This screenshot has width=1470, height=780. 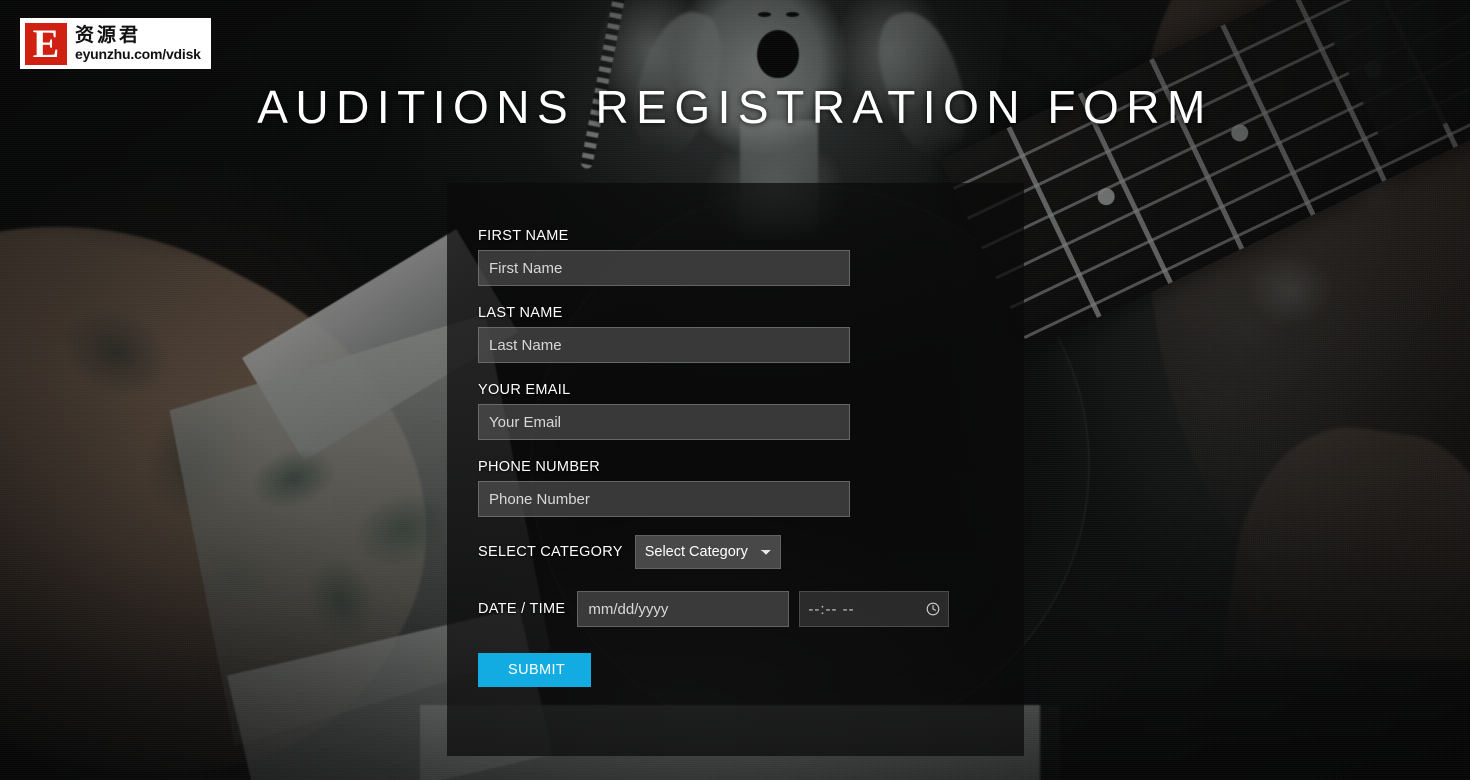 What do you see at coordinates (628, 609) in the screenshot?
I see `date-placeholder-text: mm/dd/yyyy` at bounding box center [628, 609].